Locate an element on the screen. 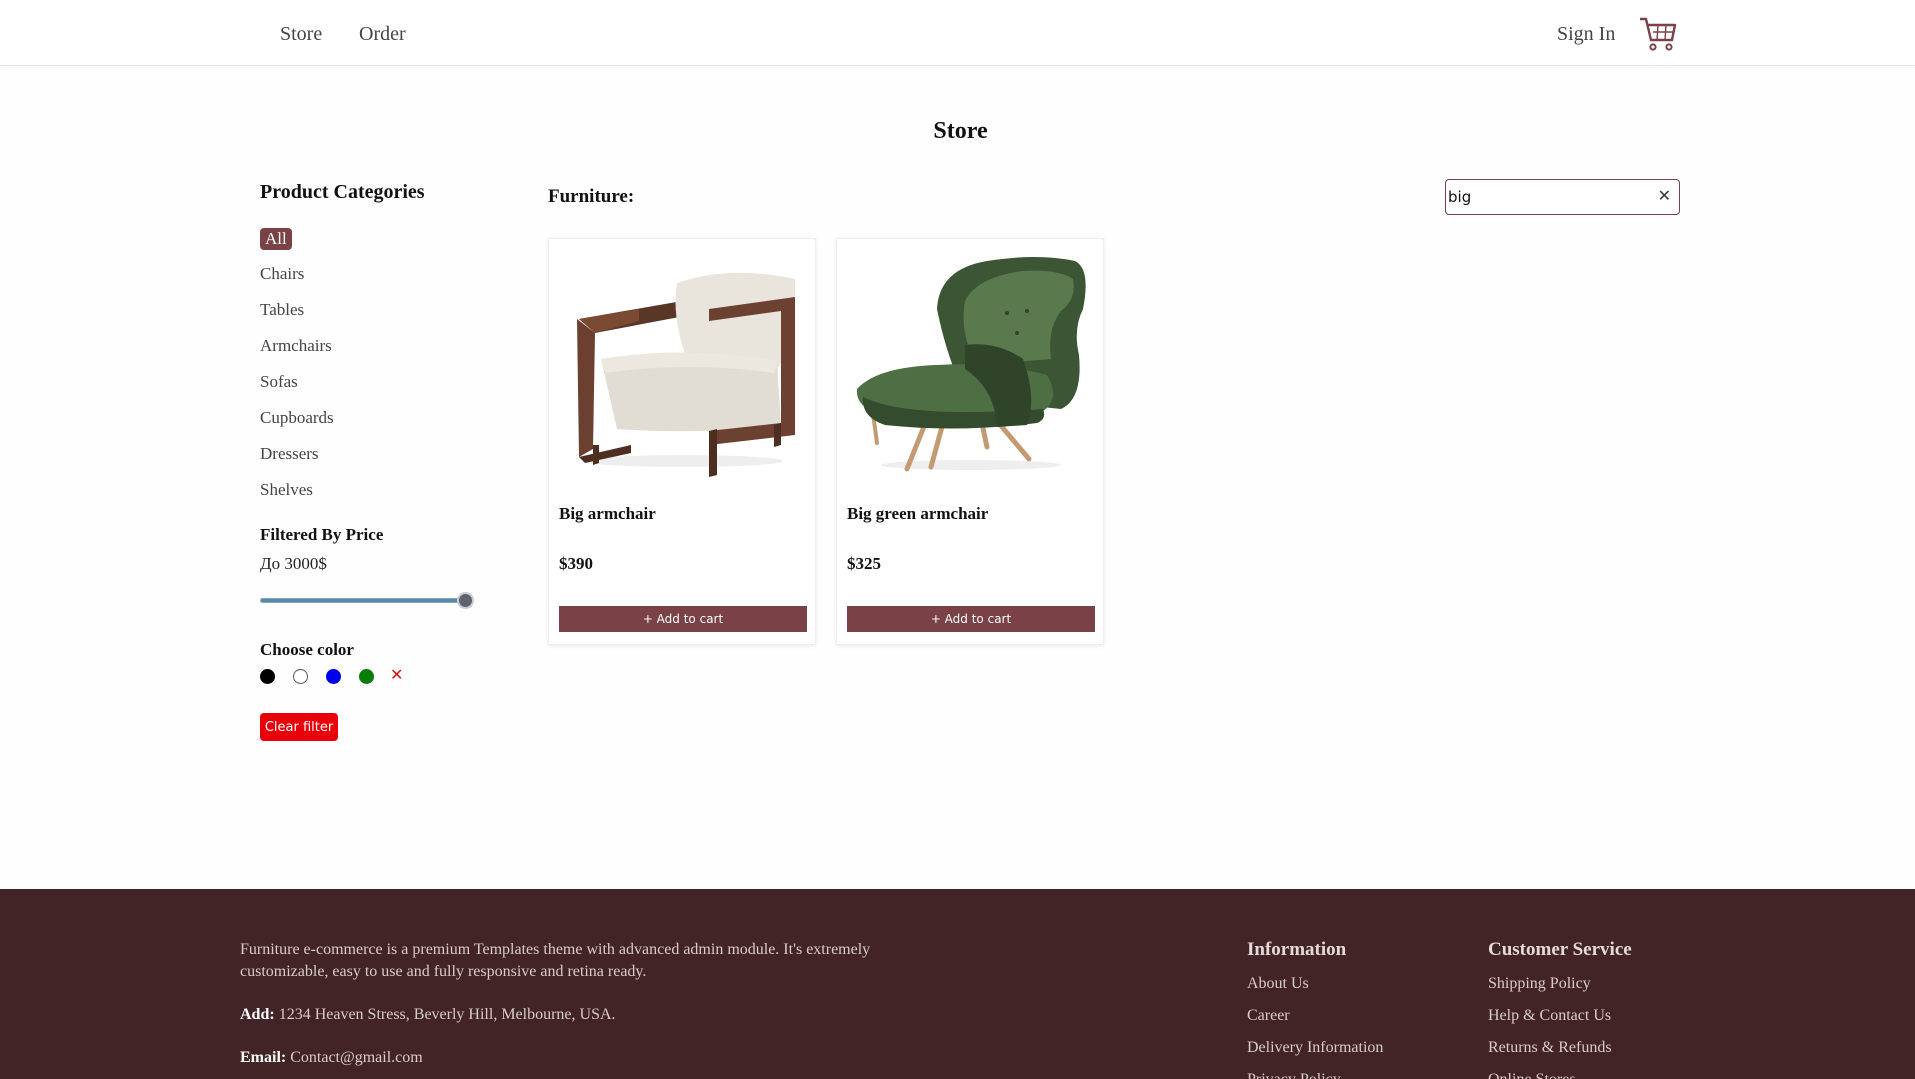 The width and height of the screenshot is (1915, 1079). footer-email: Email: Contact@gmail.com is located at coordinates (331, 1058).